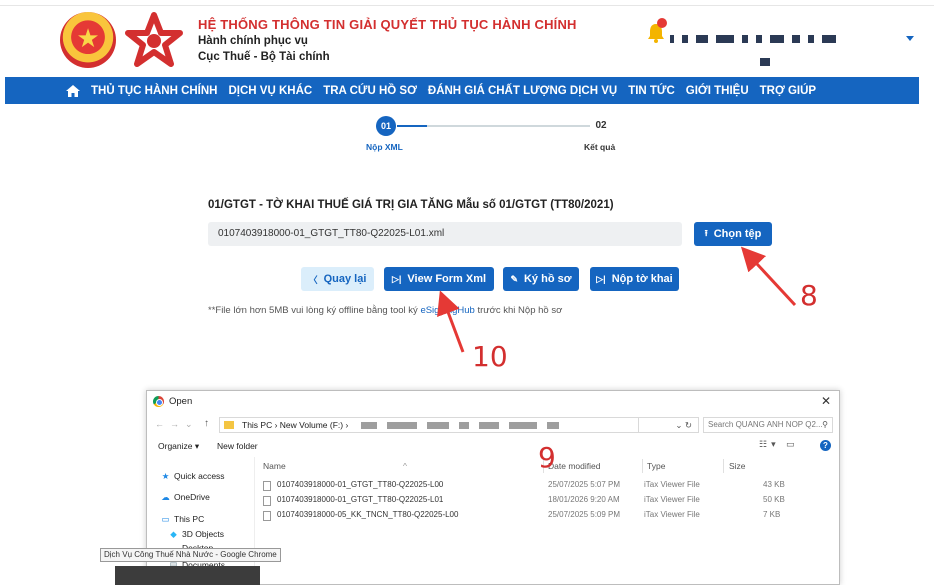 The width and height of the screenshot is (934, 585). I want to click on annotation-step-10: 10, so click(490, 356).